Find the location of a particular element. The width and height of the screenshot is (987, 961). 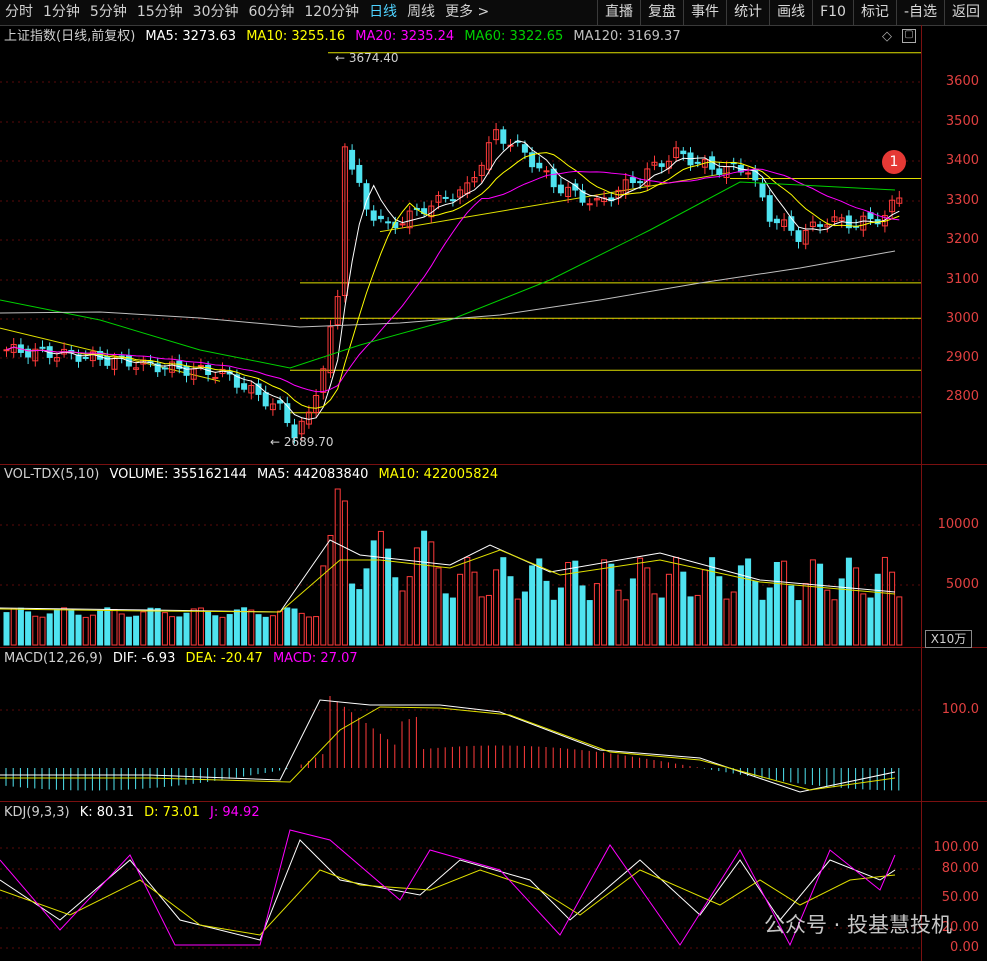

price-tick-4: 3200 is located at coordinates (962, 239).